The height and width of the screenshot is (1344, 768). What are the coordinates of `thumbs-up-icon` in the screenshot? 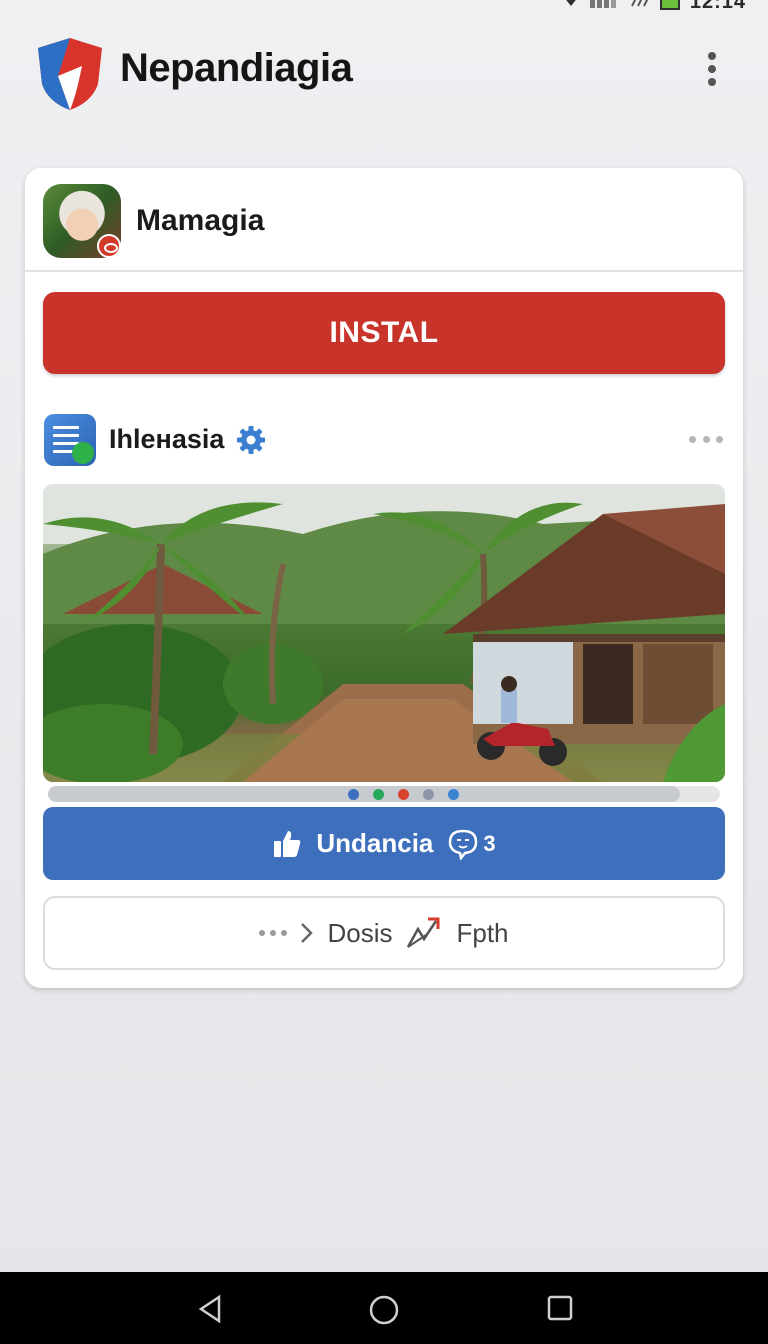 It's located at (287, 843).